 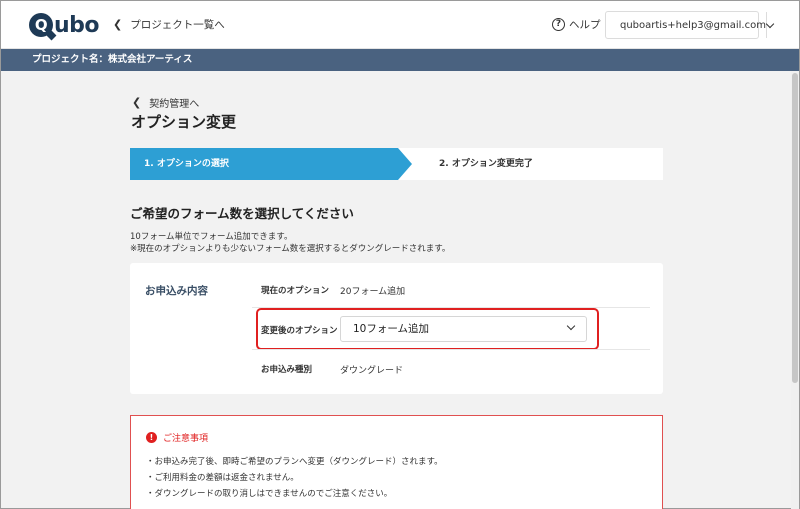 I want to click on account-dropdown-toggle, so click(x=770, y=25).